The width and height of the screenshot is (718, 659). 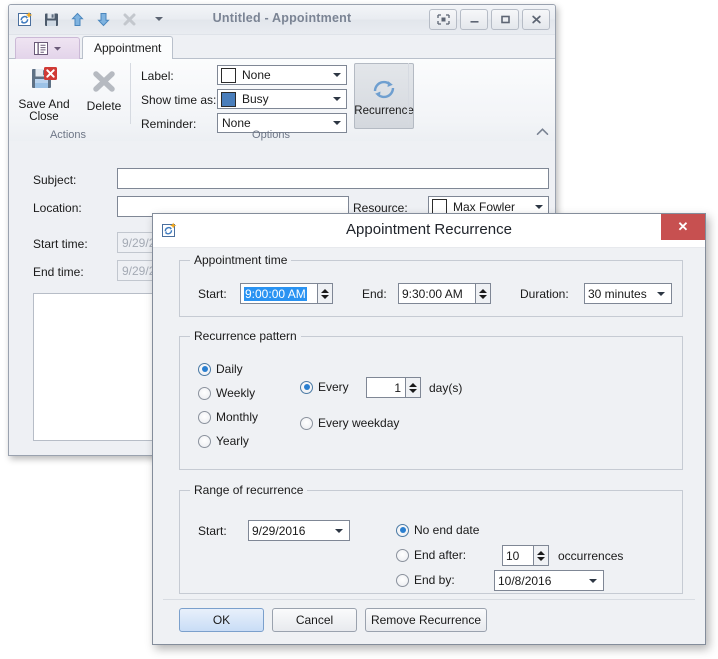 I want to click on dialog-footer-divider, so click(x=429, y=599).